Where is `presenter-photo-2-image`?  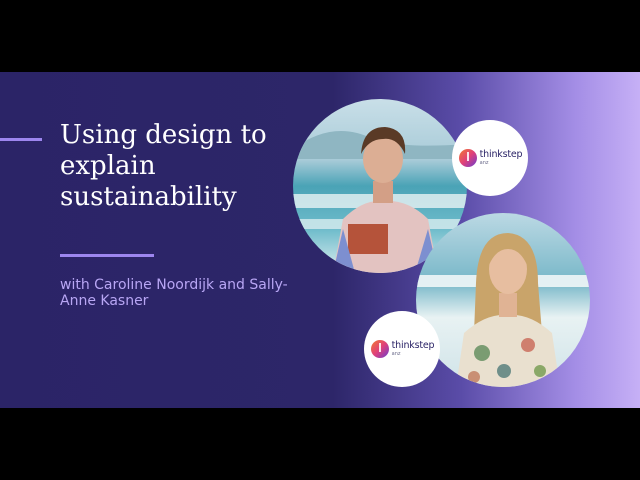 presenter-photo-2-image is located at coordinates (503, 300).